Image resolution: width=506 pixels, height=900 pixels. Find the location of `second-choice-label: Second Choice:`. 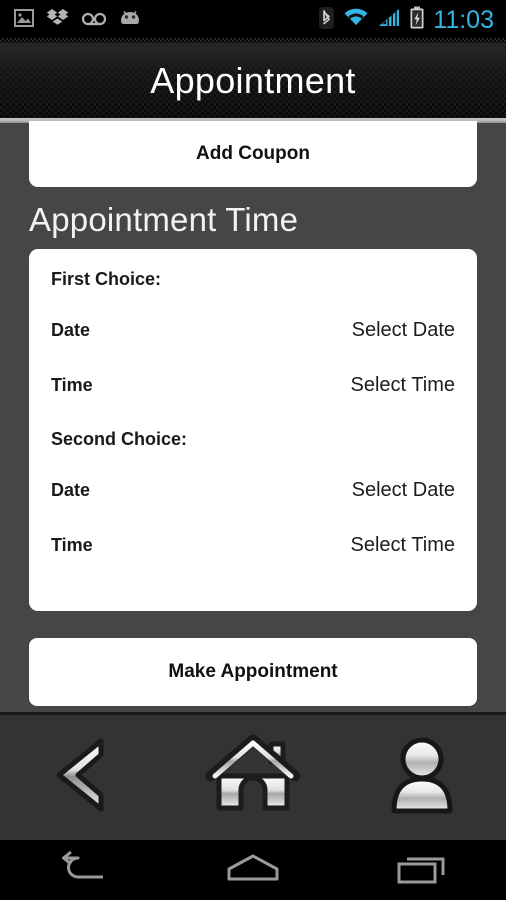

second-choice-label: Second Choice: is located at coordinates (119, 439).